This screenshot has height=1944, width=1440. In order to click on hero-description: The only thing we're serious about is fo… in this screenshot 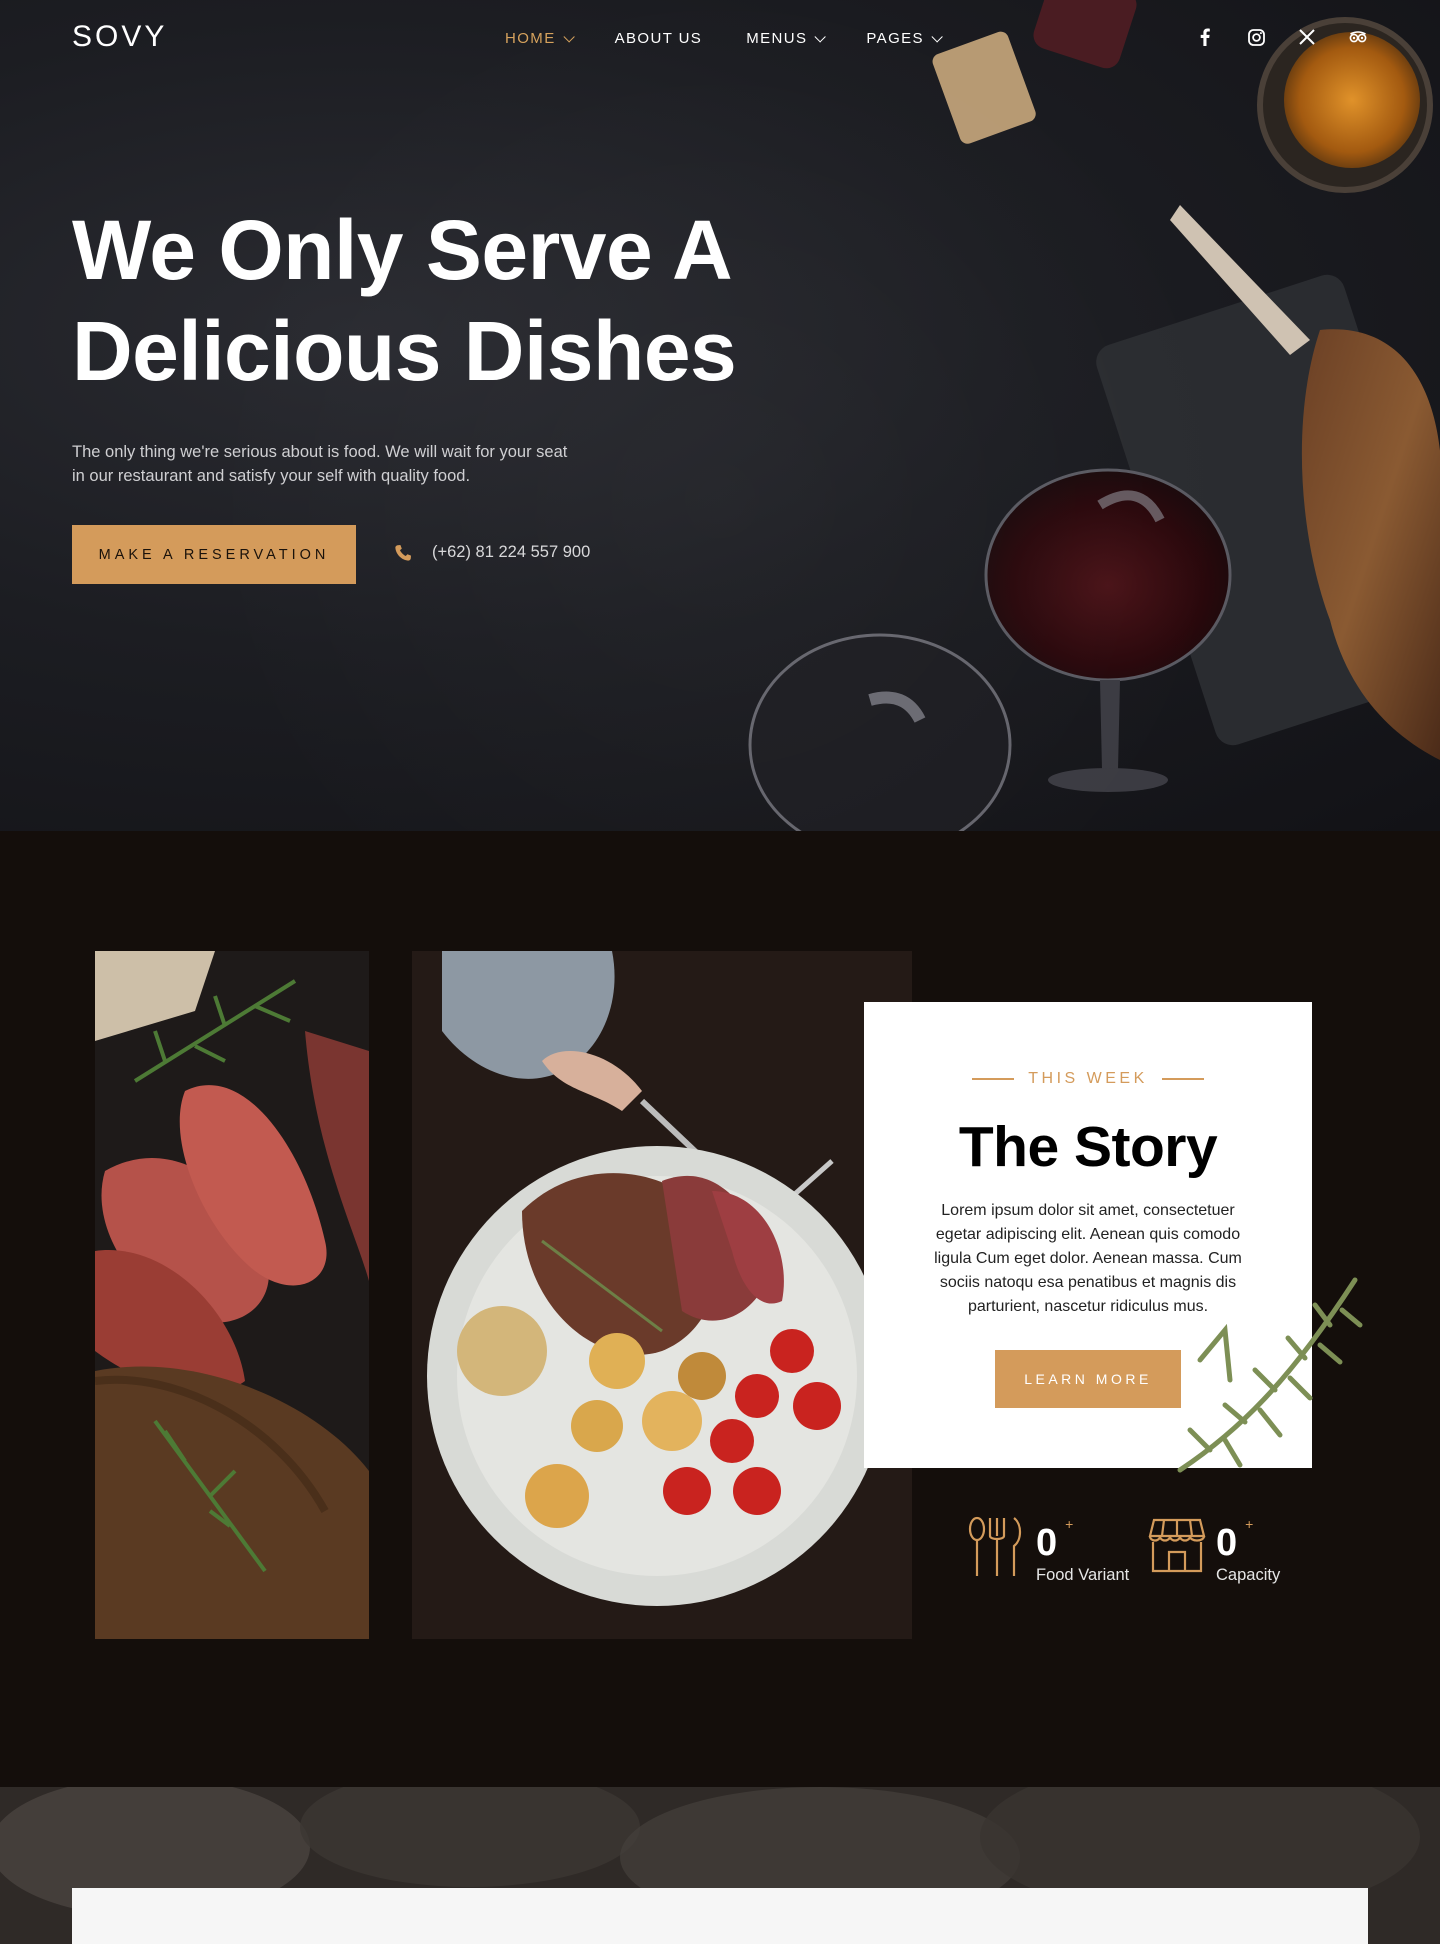, I will do `click(332, 464)`.